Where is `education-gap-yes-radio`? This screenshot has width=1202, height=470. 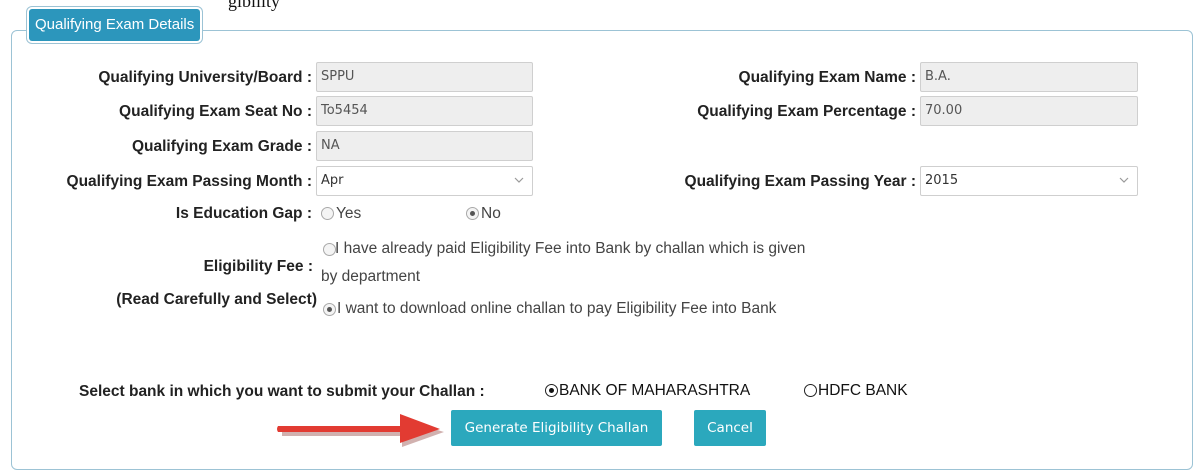
education-gap-yes-radio is located at coordinates (327, 213).